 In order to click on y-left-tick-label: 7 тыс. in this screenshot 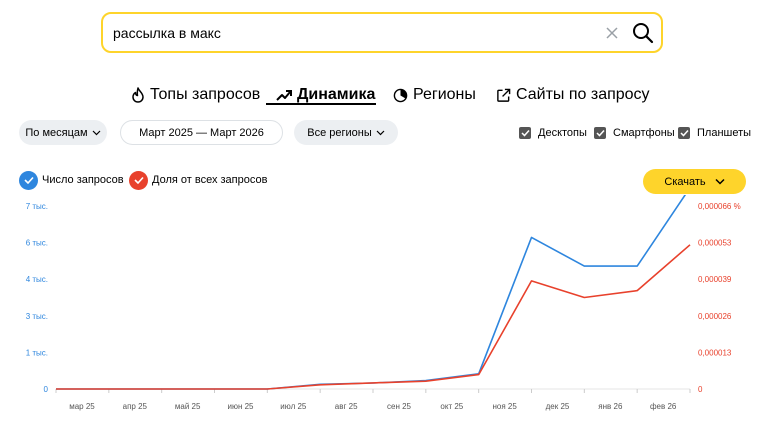, I will do `click(37, 206)`.